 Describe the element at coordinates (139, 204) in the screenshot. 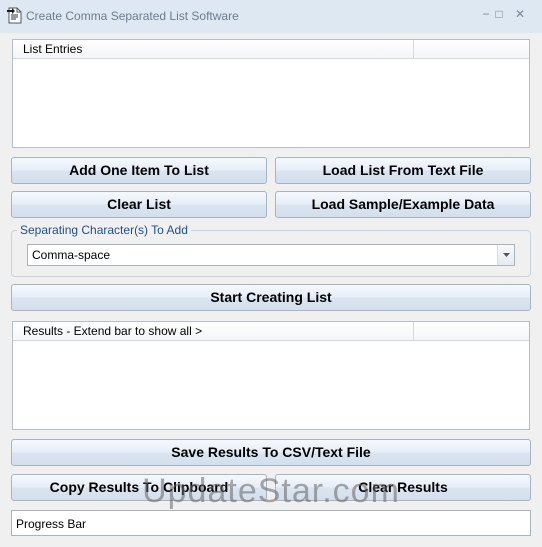

I see `clear-list-button: Clear List` at that location.